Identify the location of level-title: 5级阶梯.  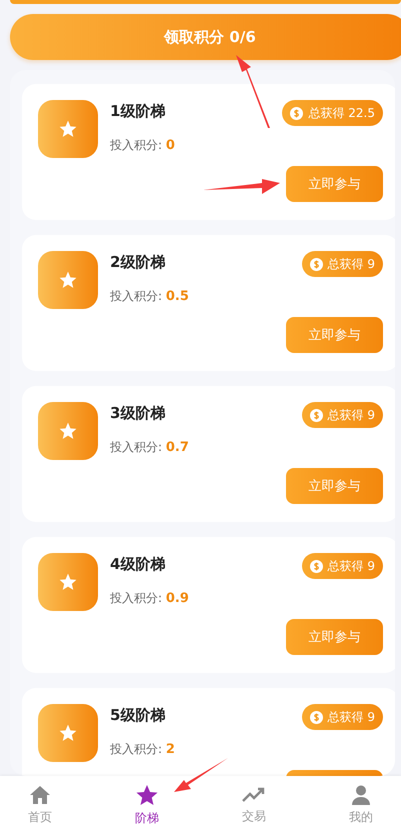
(138, 715).